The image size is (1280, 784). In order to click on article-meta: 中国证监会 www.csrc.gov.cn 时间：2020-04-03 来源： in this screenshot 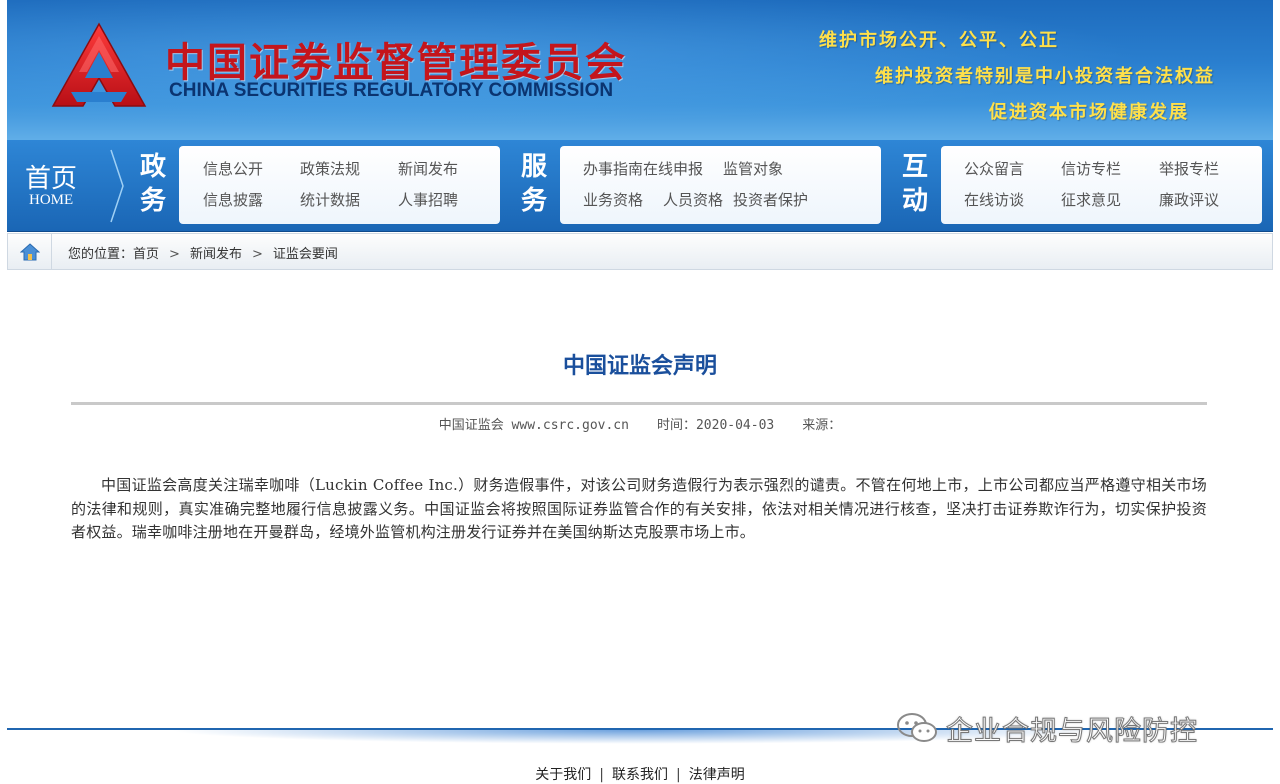, I will do `click(640, 423)`.